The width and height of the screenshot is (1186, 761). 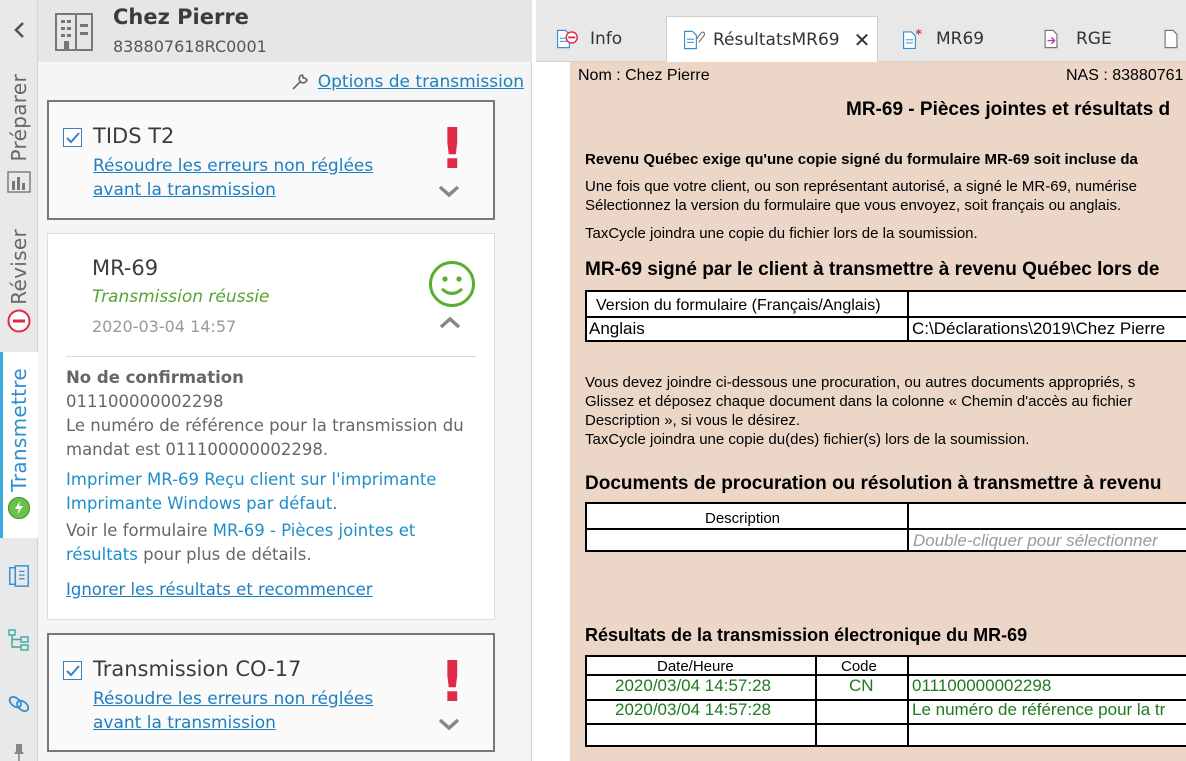 I want to click on stop-icon, so click(x=19, y=321).